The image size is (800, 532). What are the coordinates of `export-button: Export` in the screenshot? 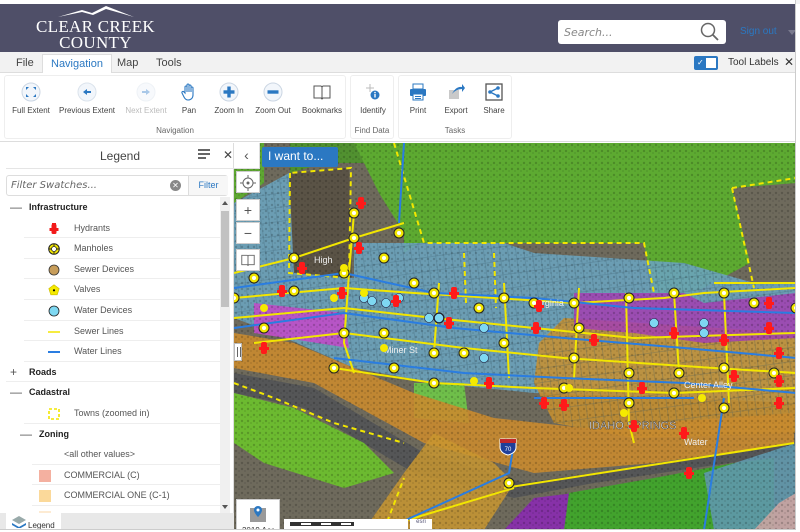 It's located at (456, 98).